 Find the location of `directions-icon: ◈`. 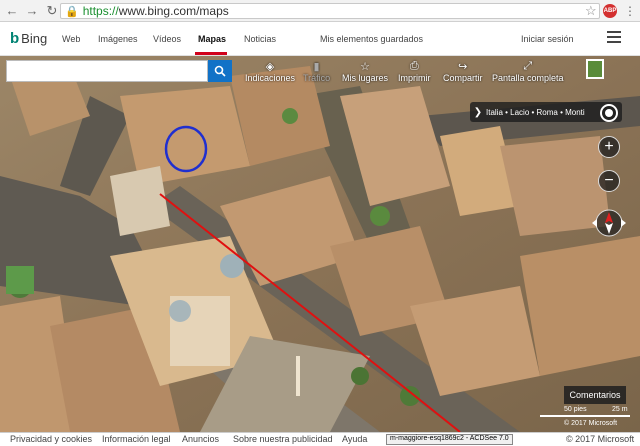

directions-icon: ◈ is located at coordinates (270, 67).